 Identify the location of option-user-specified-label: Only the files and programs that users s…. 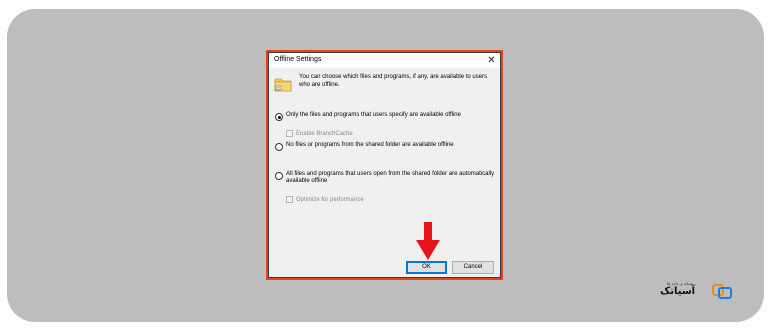
(373, 115).